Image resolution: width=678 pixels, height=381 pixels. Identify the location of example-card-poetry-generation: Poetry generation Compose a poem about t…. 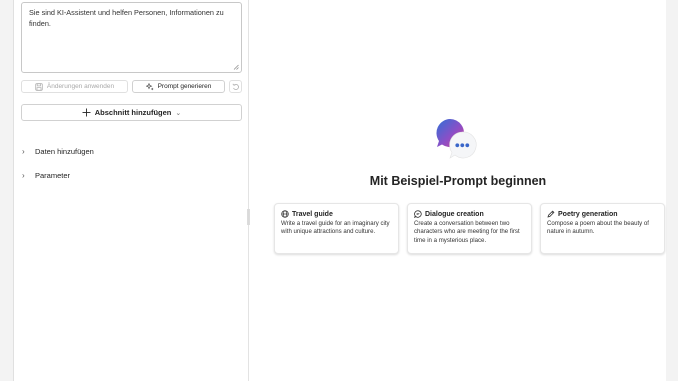
(602, 228).